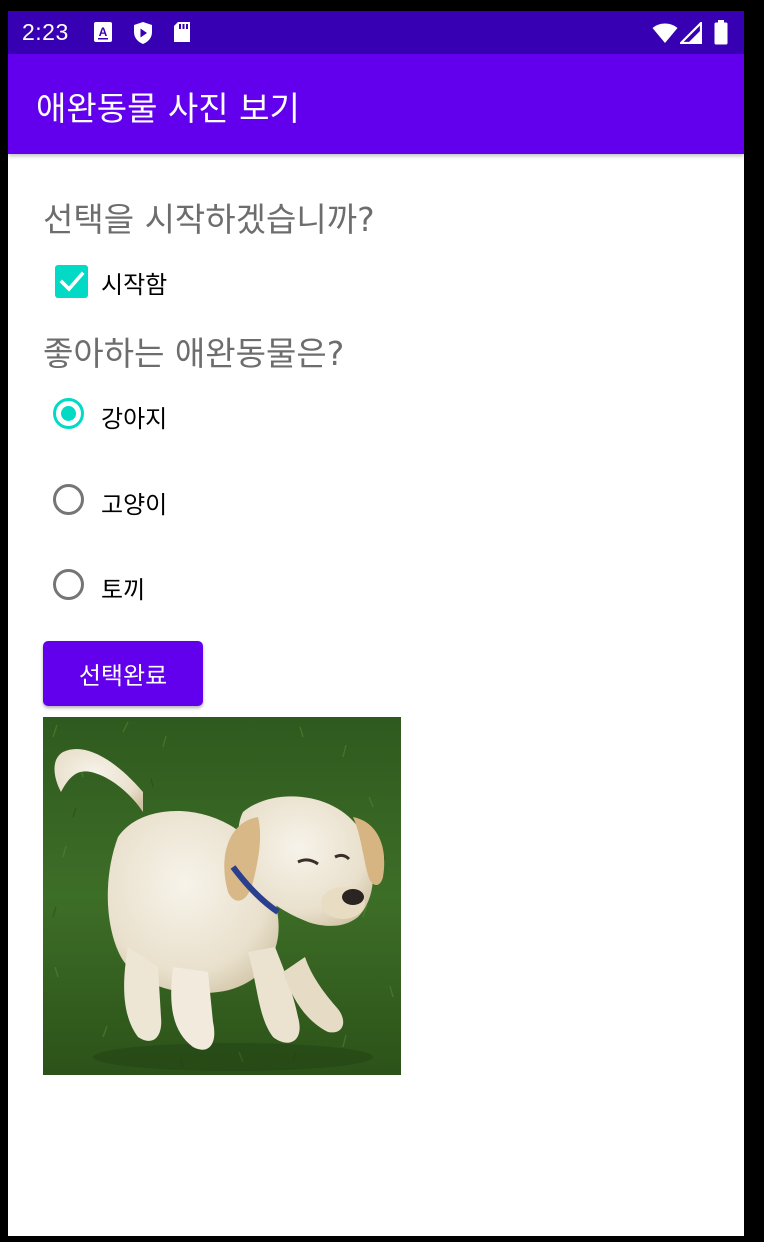  What do you see at coordinates (721, 32) in the screenshot?
I see `battery-icon` at bounding box center [721, 32].